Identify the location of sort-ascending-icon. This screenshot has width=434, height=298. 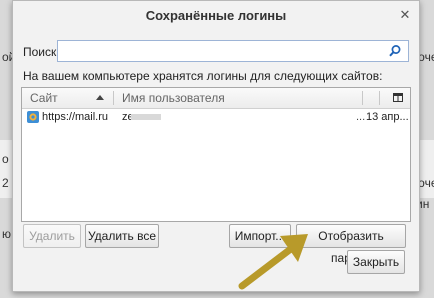
(100, 97).